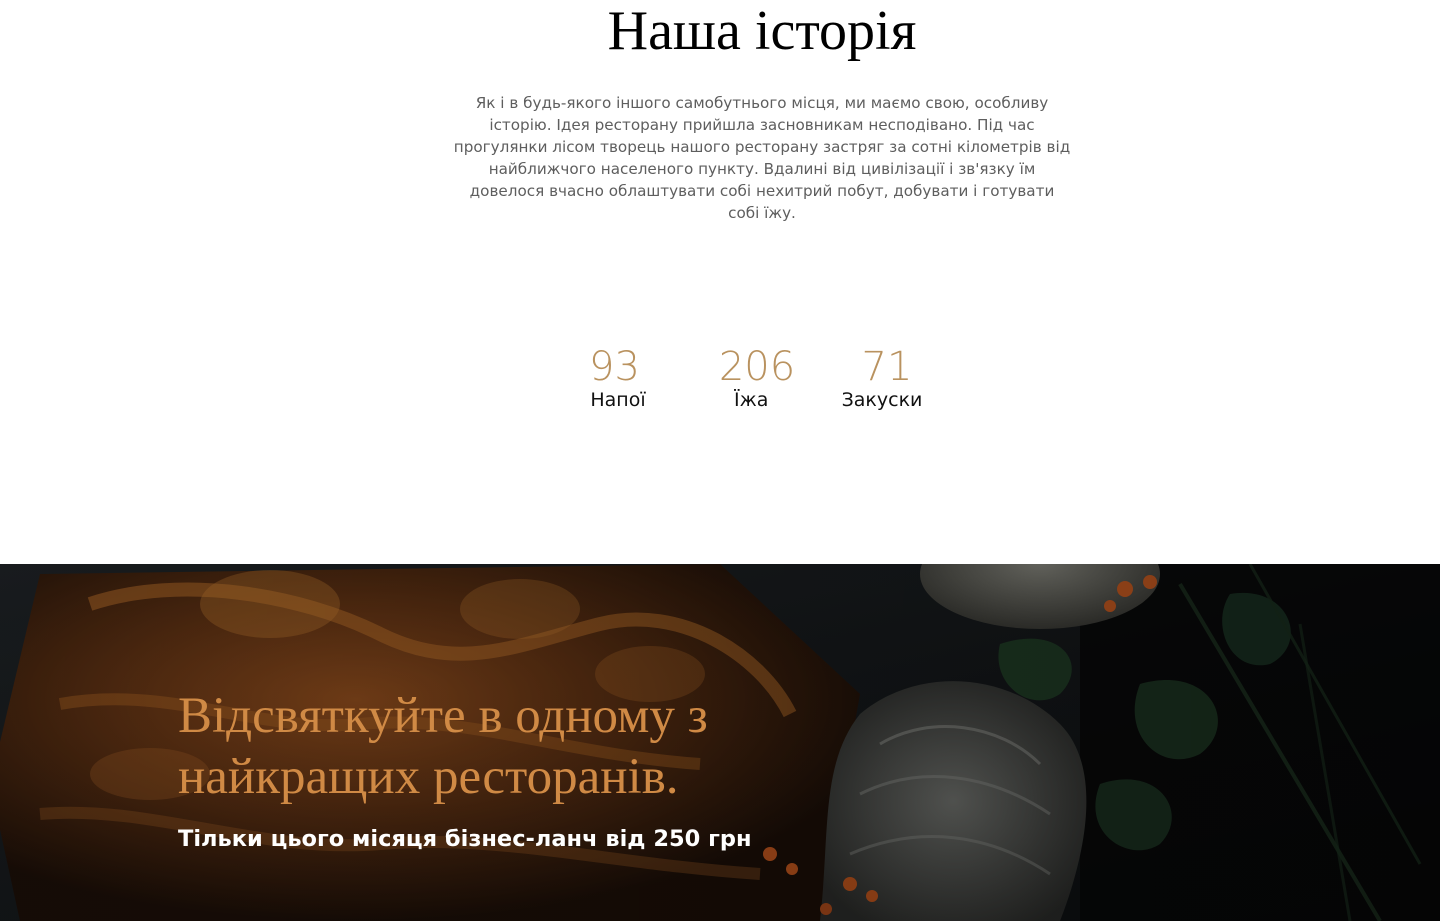 This screenshot has height=921, width=1440. I want to click on stat-snacks: 71 Закуски, so click(882, 378).